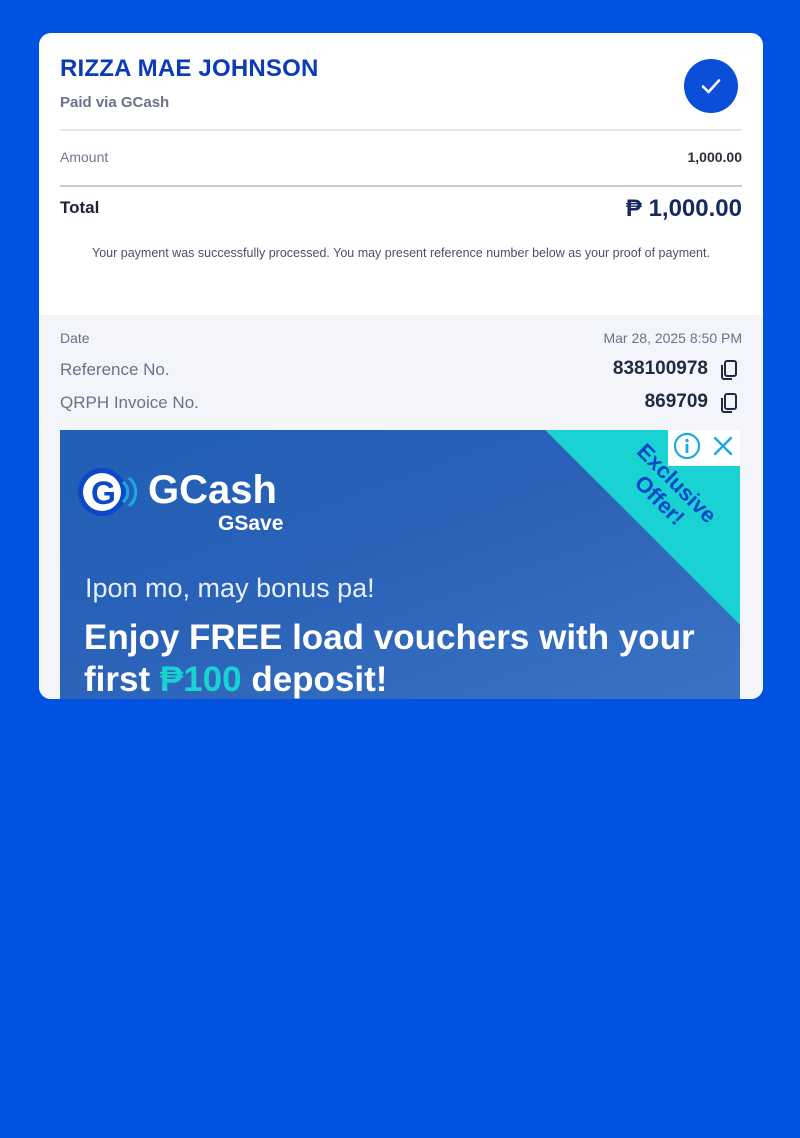 This screenshot has width=800, height=1138. Describe the element at coordinates (401, 210) in the screenshot. I see `total-row: Total ₱ 1,000.00` at that location.